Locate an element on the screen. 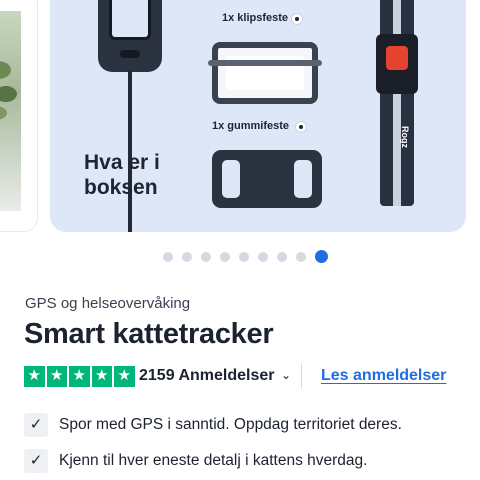 This screenshot has width=480, height=480. clip-mount-bar is located at coordinates (265, 63).